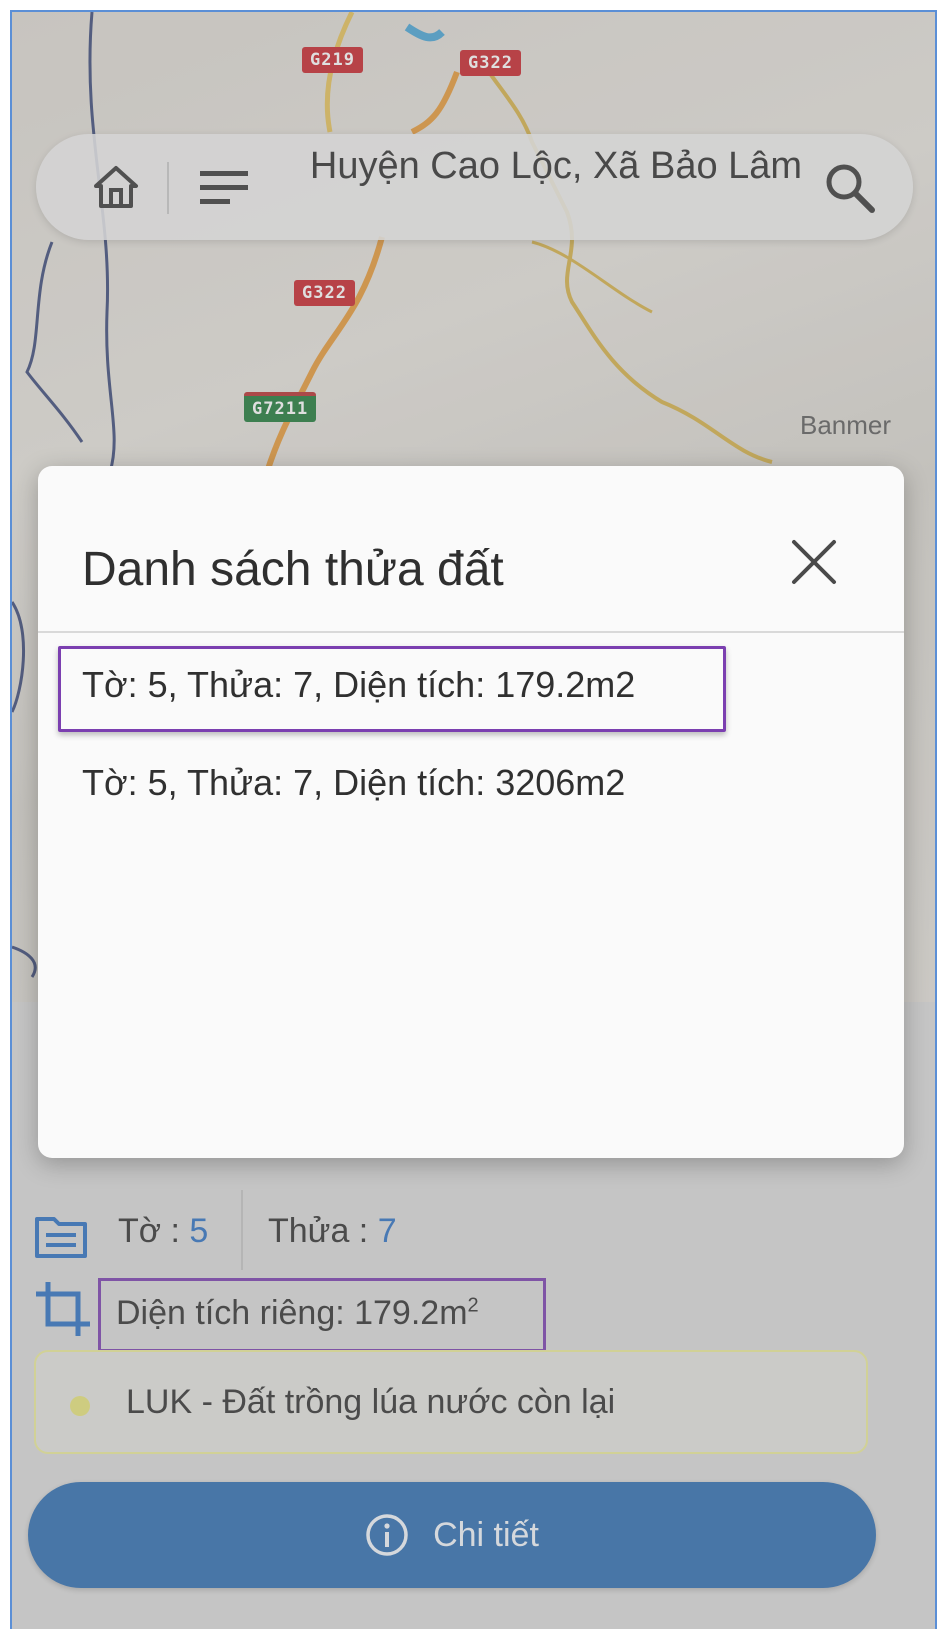  What do you see at coordinates (814, 562) in the screenshot?
I see `close-icon` at bounding box center [814, 562].